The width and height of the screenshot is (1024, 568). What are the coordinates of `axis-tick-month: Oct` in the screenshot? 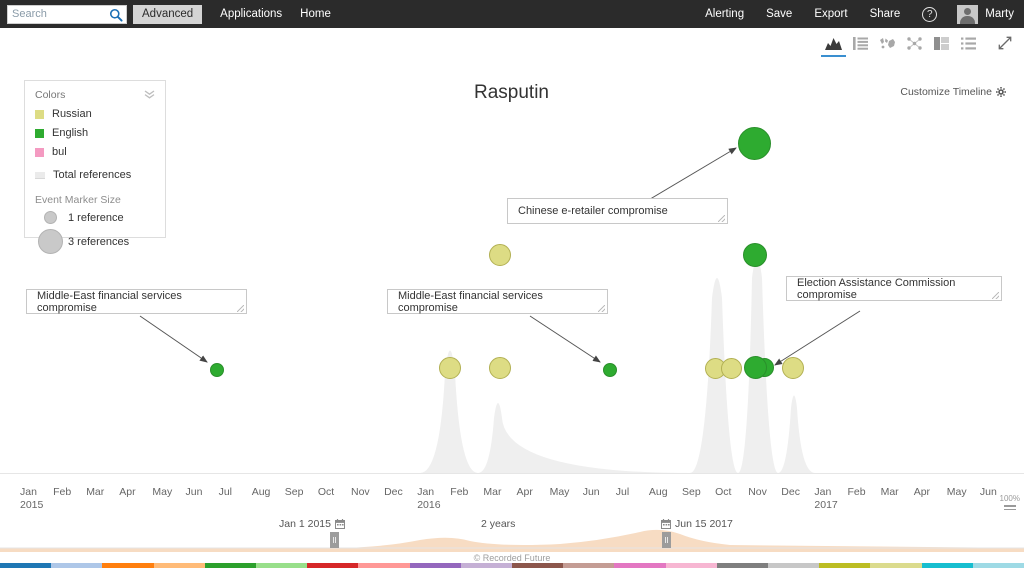 It's located at (723, 492).